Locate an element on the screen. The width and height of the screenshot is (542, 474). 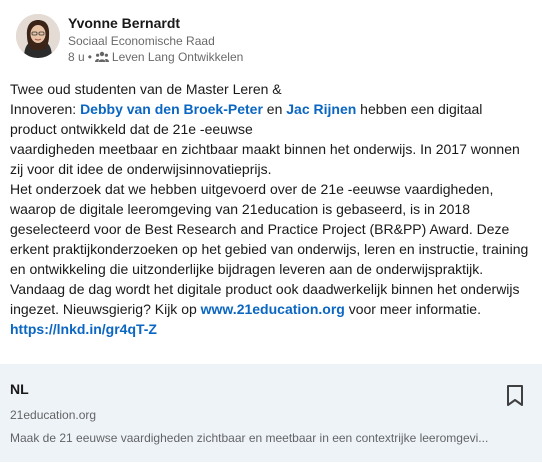
group-icon is located at coordinates (101, 56).